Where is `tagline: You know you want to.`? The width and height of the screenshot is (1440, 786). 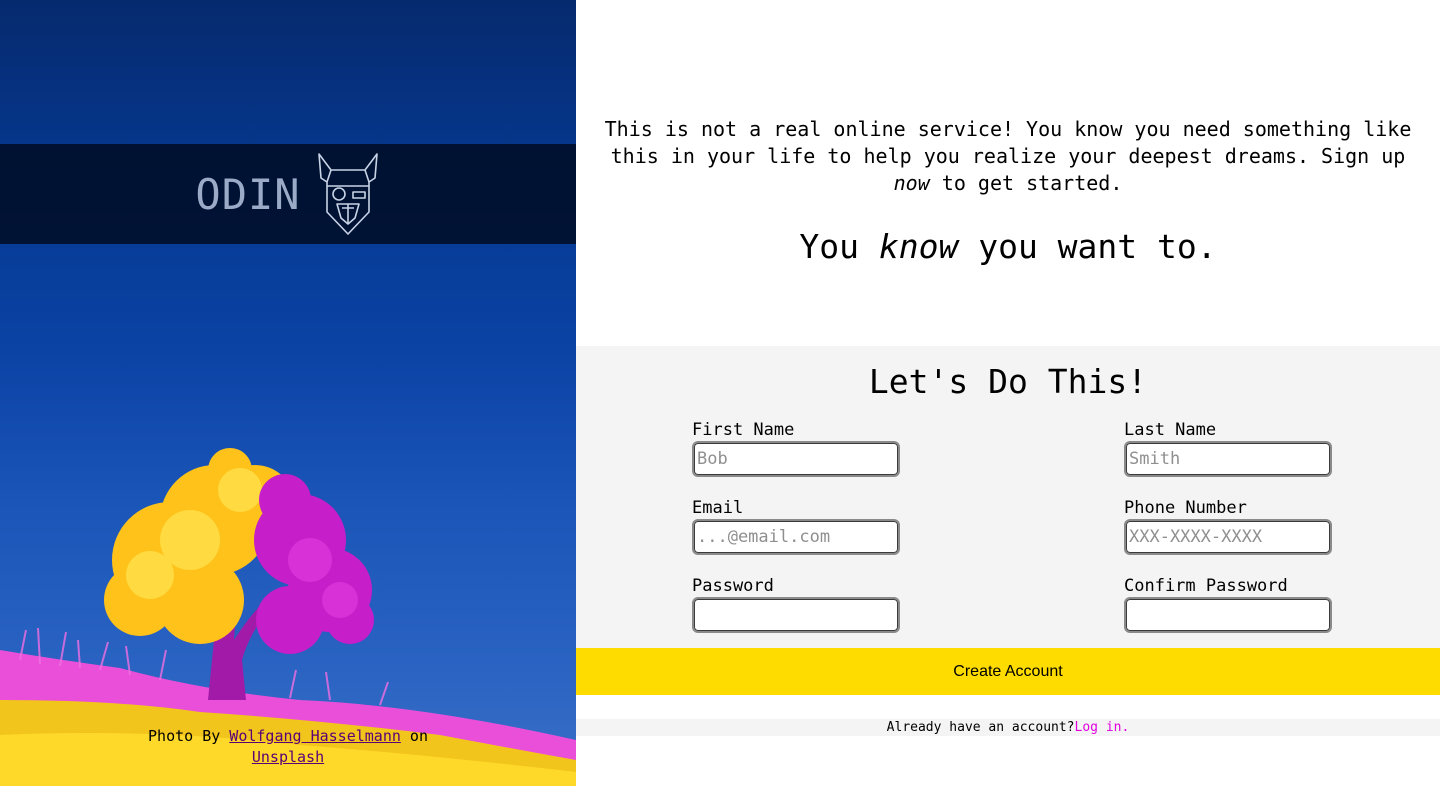
tagline: You know you want to. is located at coordinates (1008, 247).